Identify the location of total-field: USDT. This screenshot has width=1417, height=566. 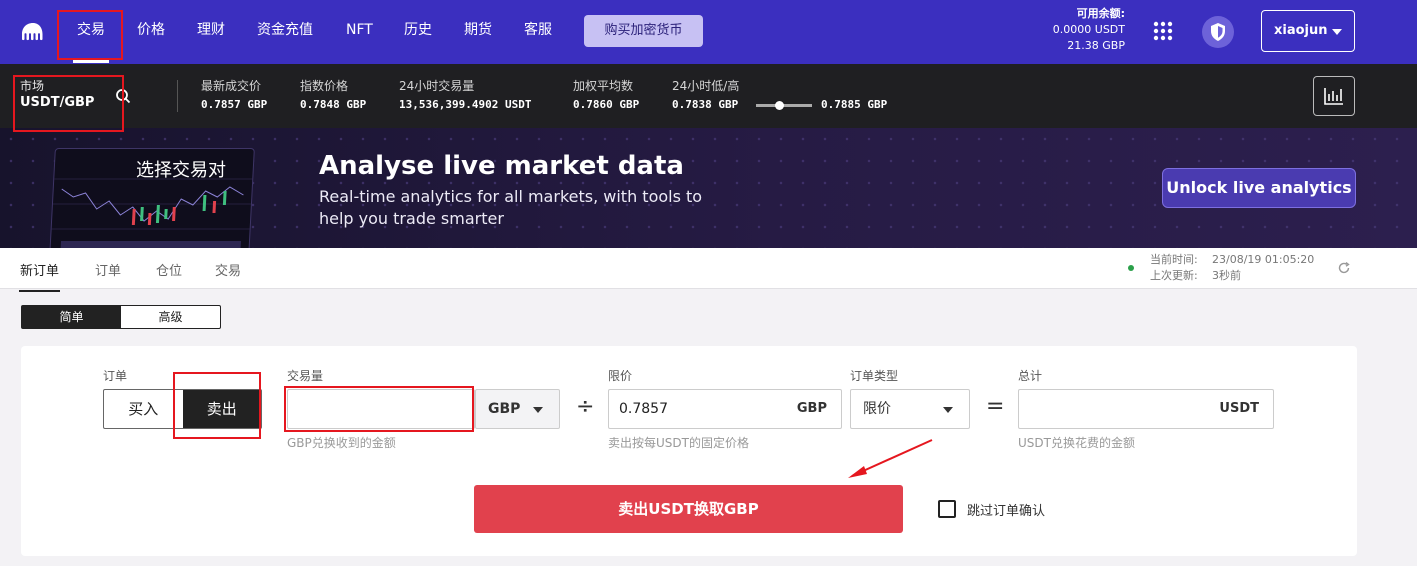
(1146, 409).